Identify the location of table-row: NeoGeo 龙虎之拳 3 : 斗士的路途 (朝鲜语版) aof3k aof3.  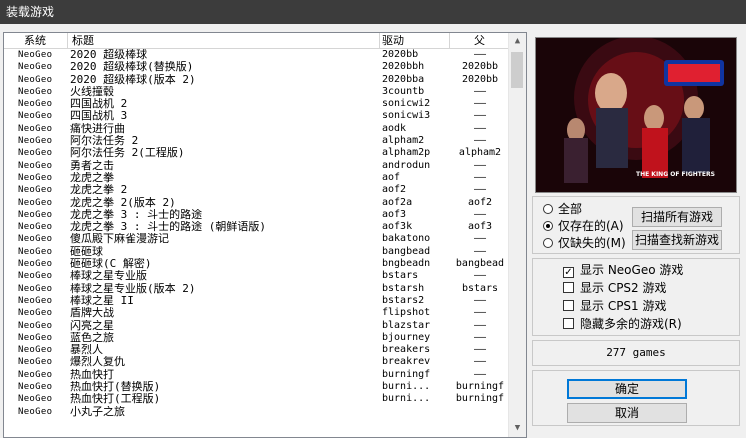
(257, 227).